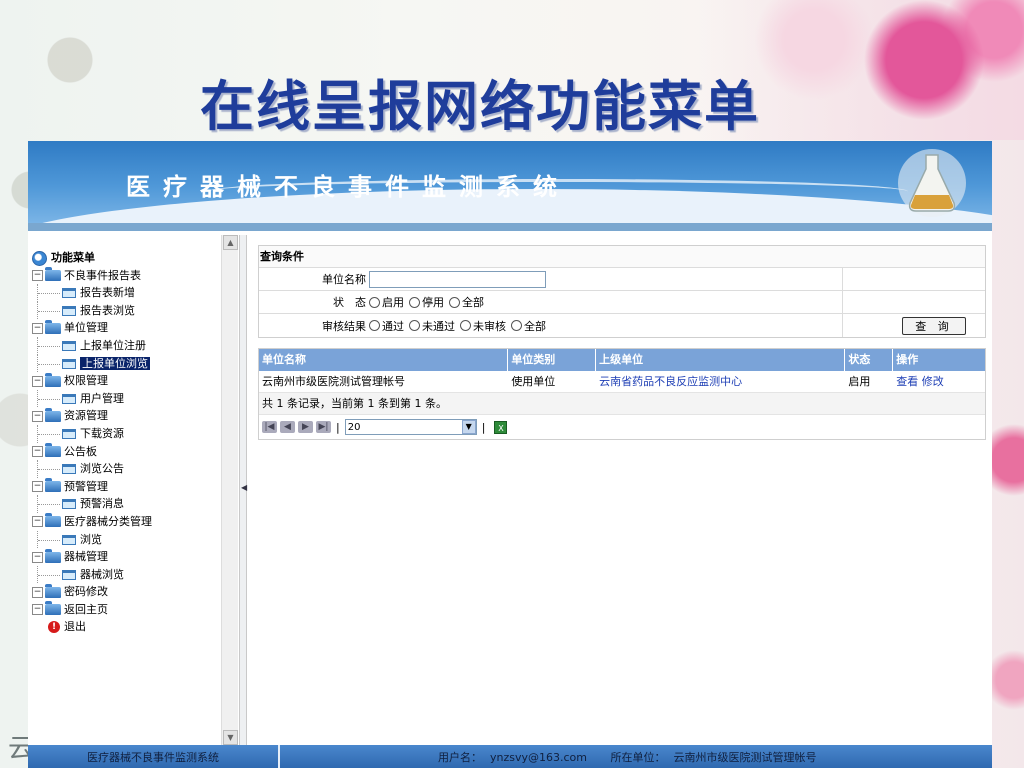  I want to click on menu-item-label: 用户管理, so click(102, 398).